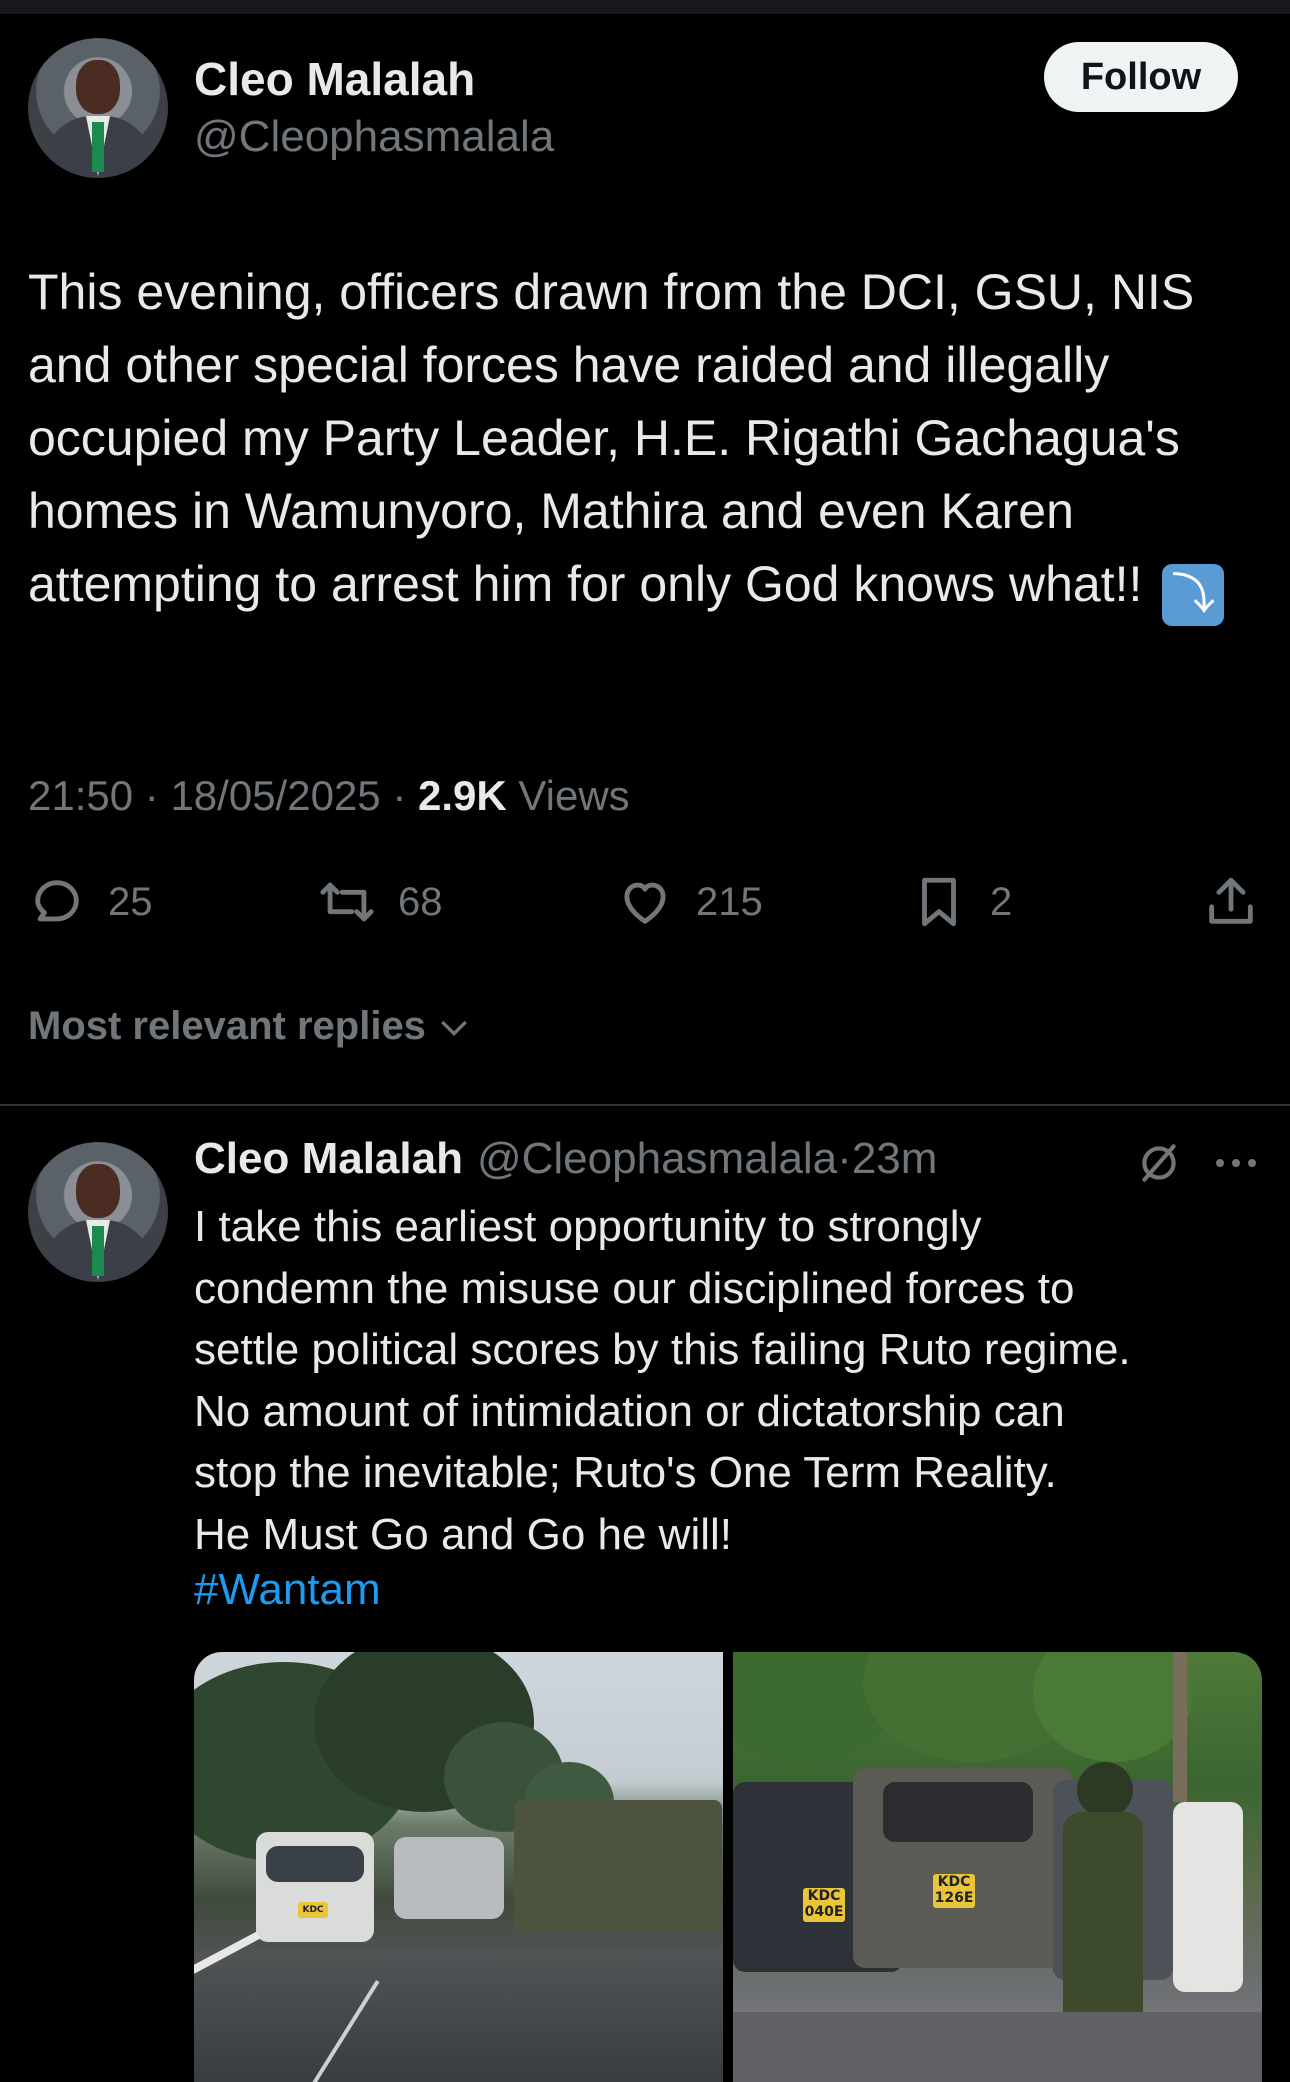 Image resolution: width=1290 pixels, height=2082 pixels. Describe the element at coordinates (939, 902) in the screenshot. I see `bookmark-icon` at that location.